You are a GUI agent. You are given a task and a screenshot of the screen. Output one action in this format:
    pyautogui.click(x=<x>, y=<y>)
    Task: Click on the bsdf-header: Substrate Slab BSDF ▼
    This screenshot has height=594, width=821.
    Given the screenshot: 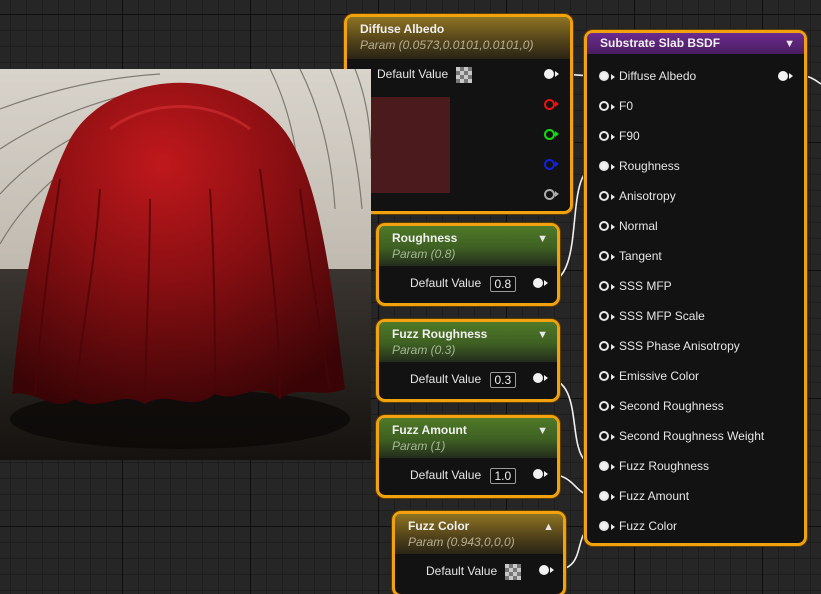 What is the action you would take?
    pyautogui.click(x=695, y=43)
    